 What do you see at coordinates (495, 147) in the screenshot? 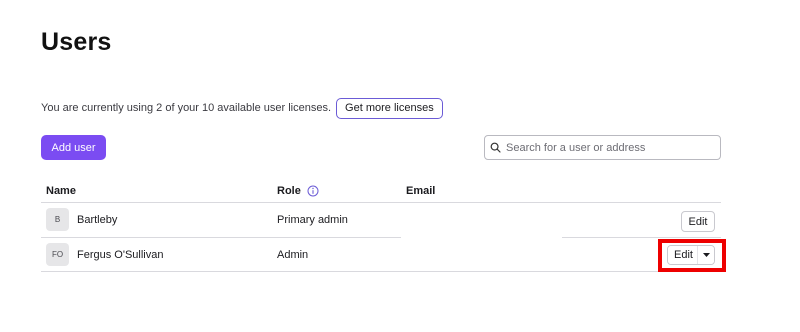
I see `search-icon` at bounding box center [495, 147].